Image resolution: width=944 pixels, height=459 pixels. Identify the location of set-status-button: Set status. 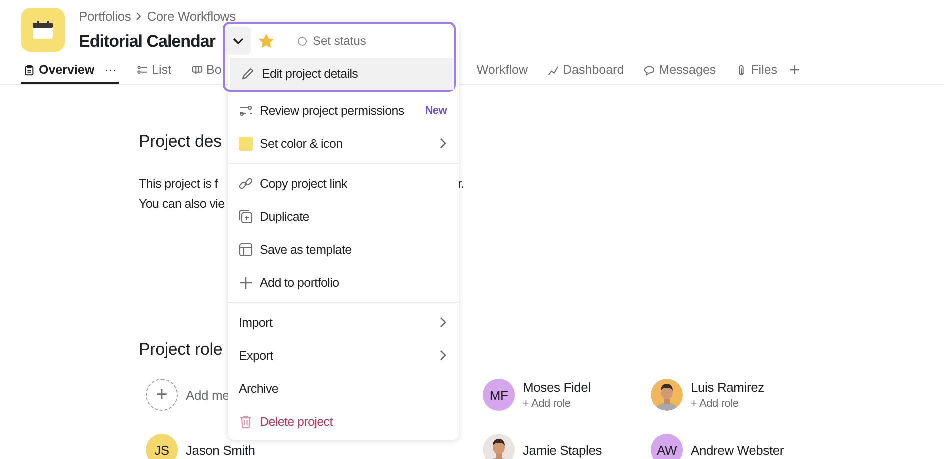
(332, 41).